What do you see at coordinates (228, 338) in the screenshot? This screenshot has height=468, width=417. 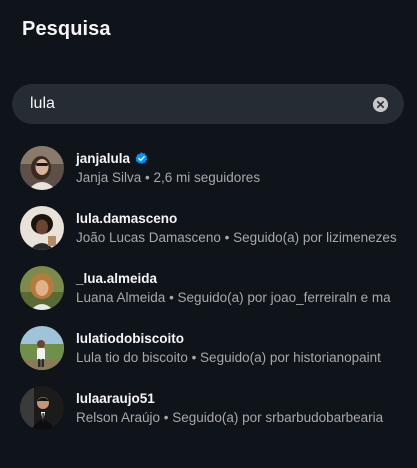 I see `username-row: lulatiodobiscoito` at bounding box center [228, 338].